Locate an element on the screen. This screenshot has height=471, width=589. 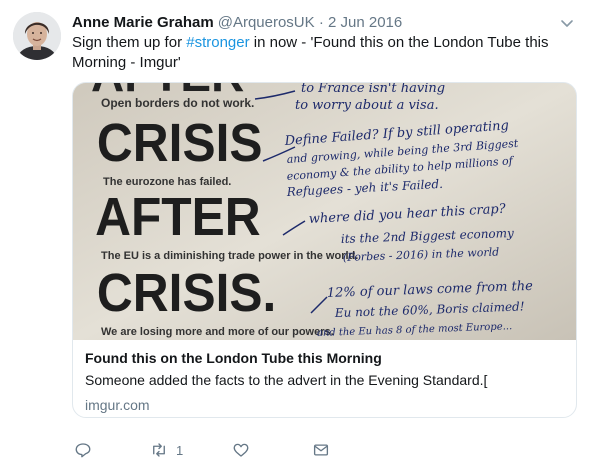
card-domain: imgur.com is located at coordinates (117, 405).